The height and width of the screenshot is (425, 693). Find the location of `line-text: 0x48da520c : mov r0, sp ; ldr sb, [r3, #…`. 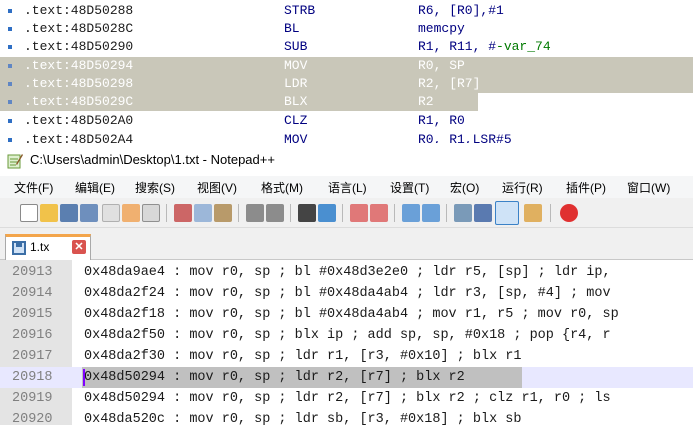

line-text: 0x48da520c : mov r0, sp ; ldr sb, [r3, #… is located at coordinates (303, 418).